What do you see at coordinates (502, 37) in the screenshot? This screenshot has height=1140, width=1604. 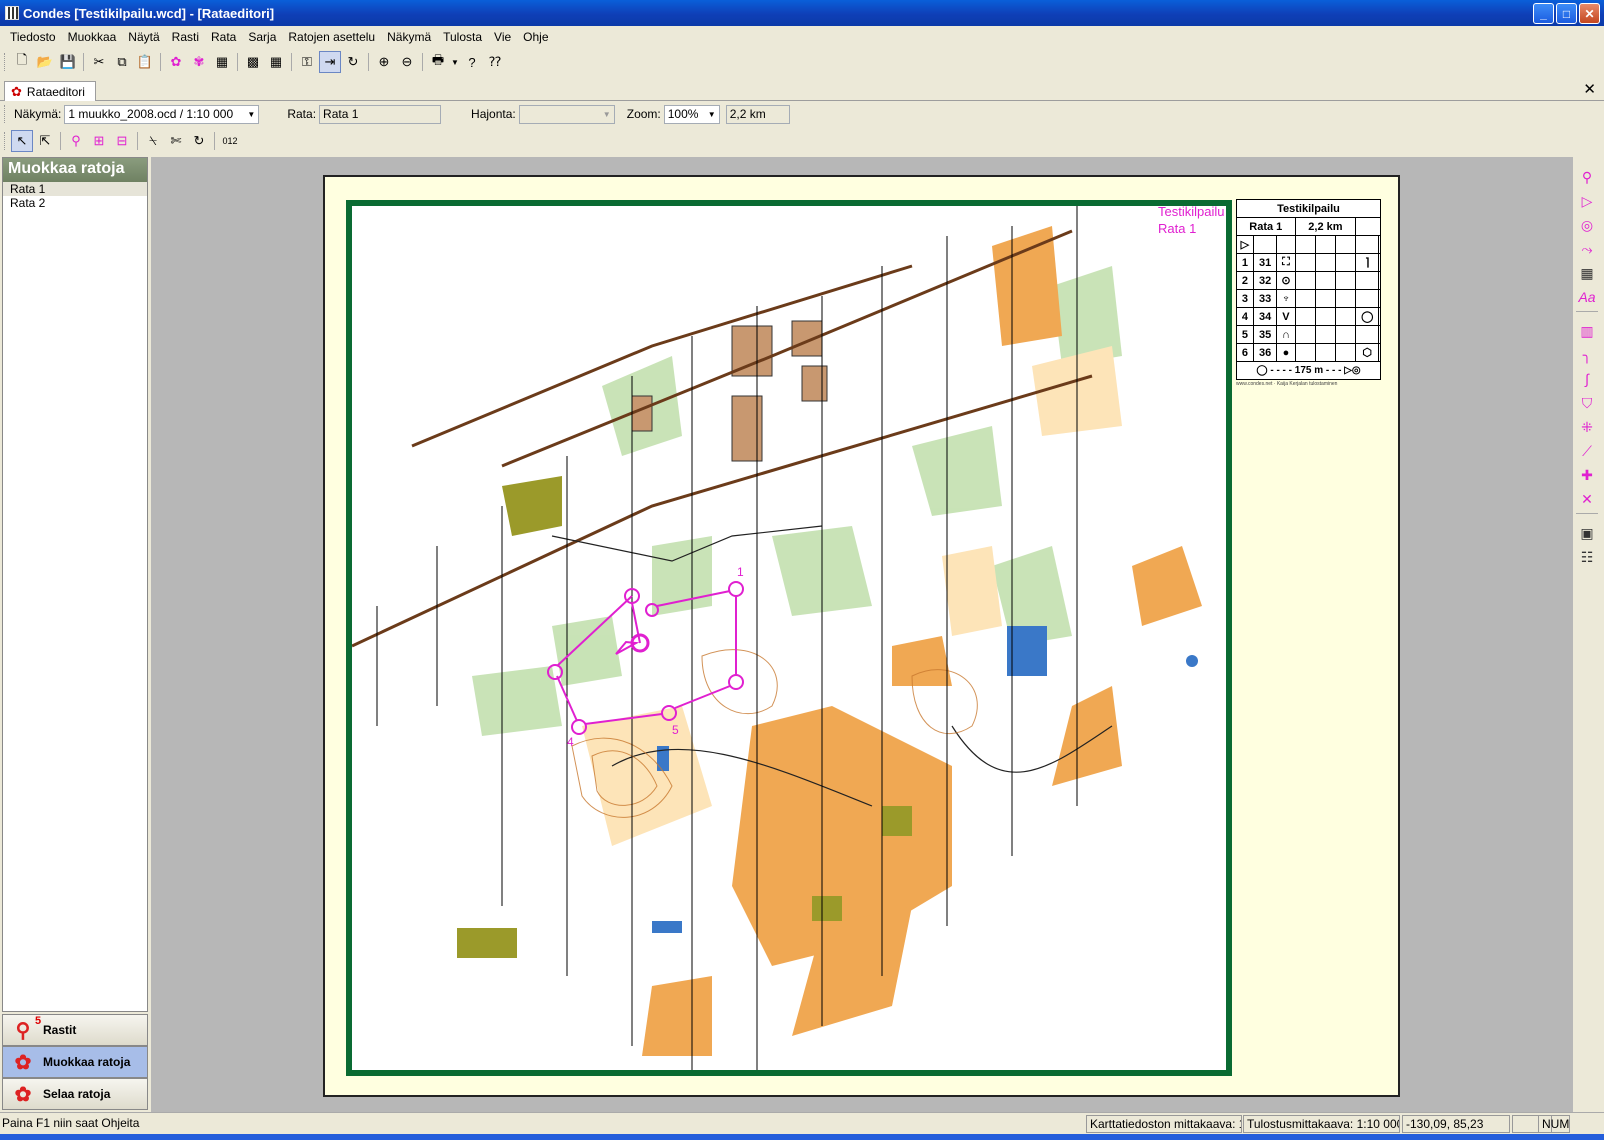 I see `menu-vie: Vie` at bounding box center [502, 37].